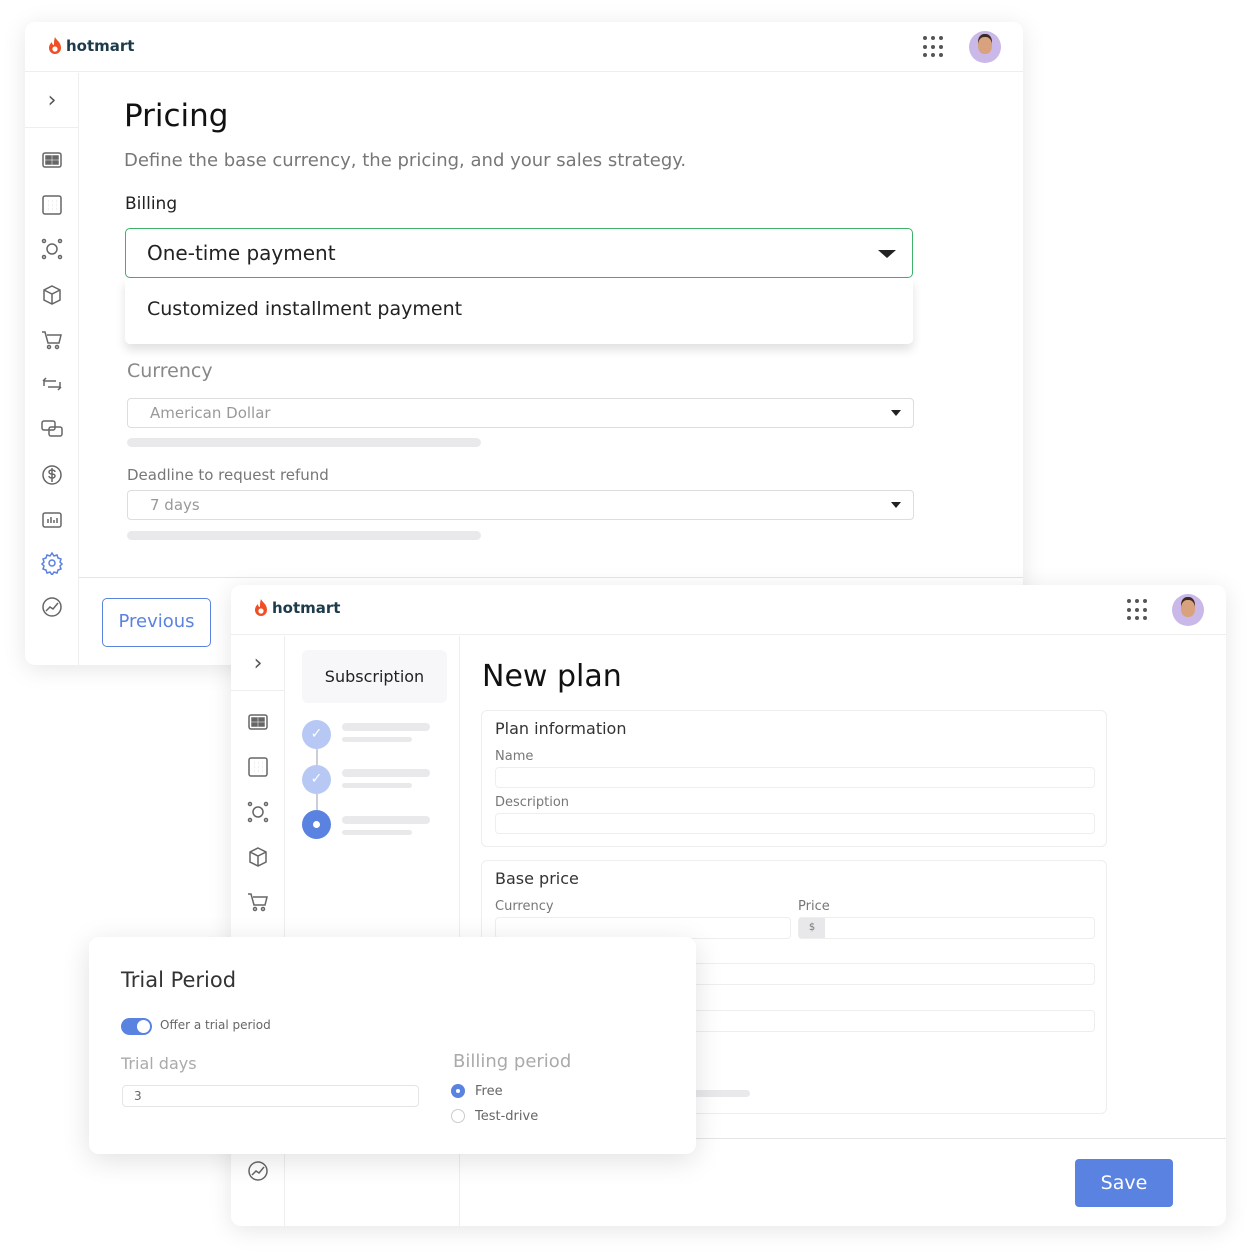  What do you see at coordinates (228, 475) in the screenshot?
I see `refund-label: Deadline to request refund` at bounding box center [228, 475].